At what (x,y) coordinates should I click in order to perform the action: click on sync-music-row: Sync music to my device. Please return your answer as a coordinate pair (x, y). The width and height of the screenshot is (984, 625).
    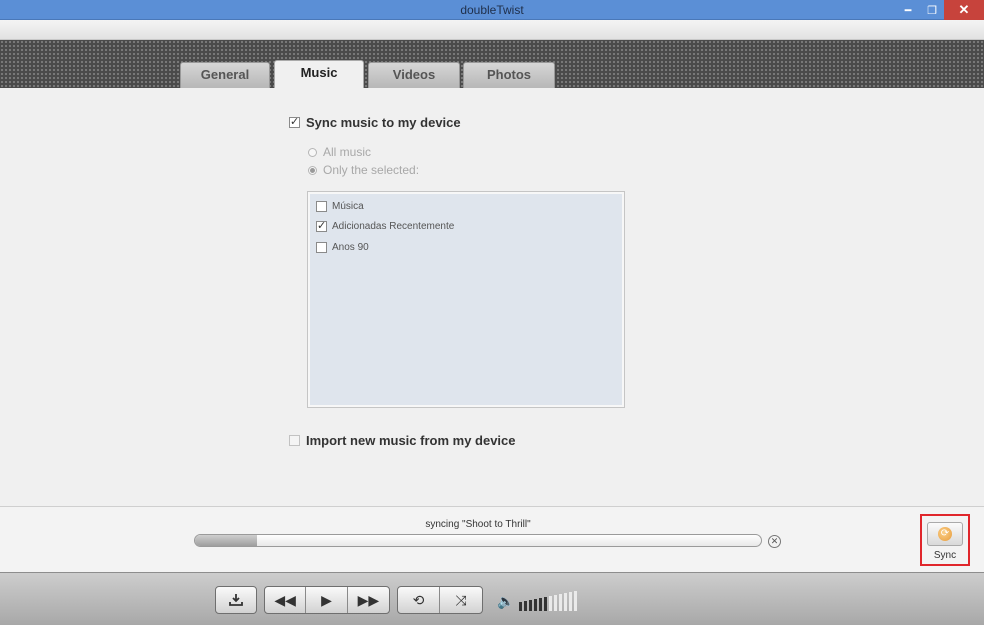
    Looking at the image, I should click on (375, 122).